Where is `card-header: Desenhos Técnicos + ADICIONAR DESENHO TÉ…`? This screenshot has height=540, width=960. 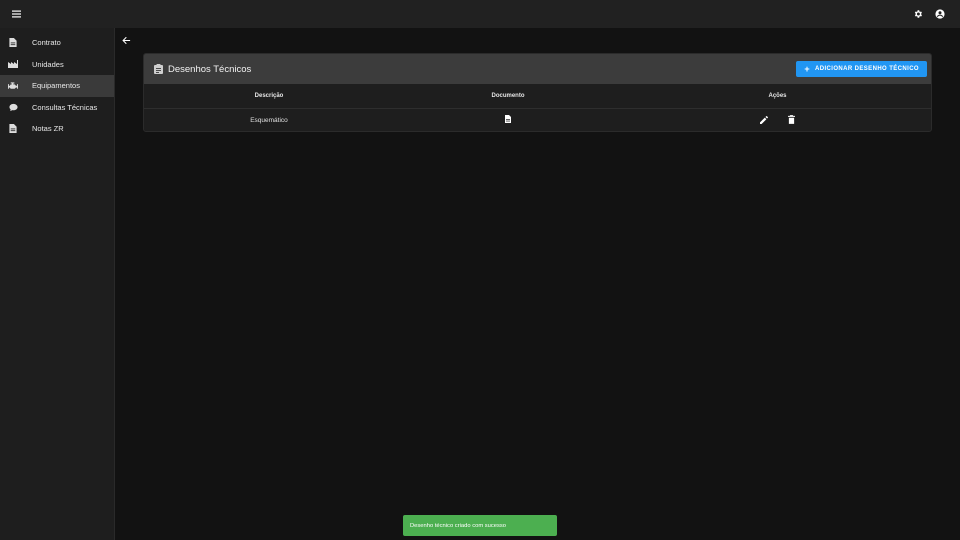
card-header: Desenhos Técnicos + ADICIONAR DESENHO TÉ… is located at coordinates (537, 69).